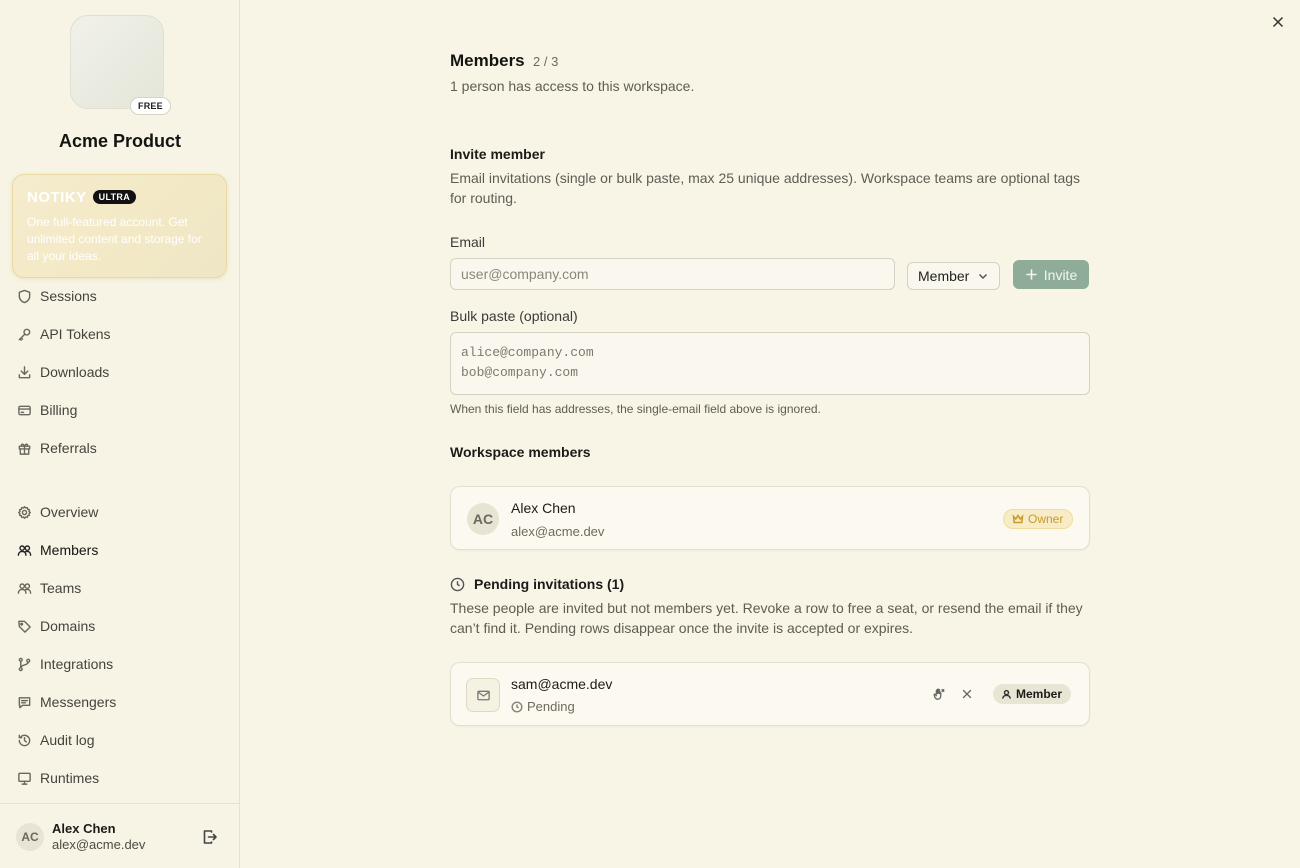 This screenshot has width=1300, height=868. Describe the element at coordinates (75, 334) in the screenshot. I see `sidebar-item-label: API Tokens` at that location.